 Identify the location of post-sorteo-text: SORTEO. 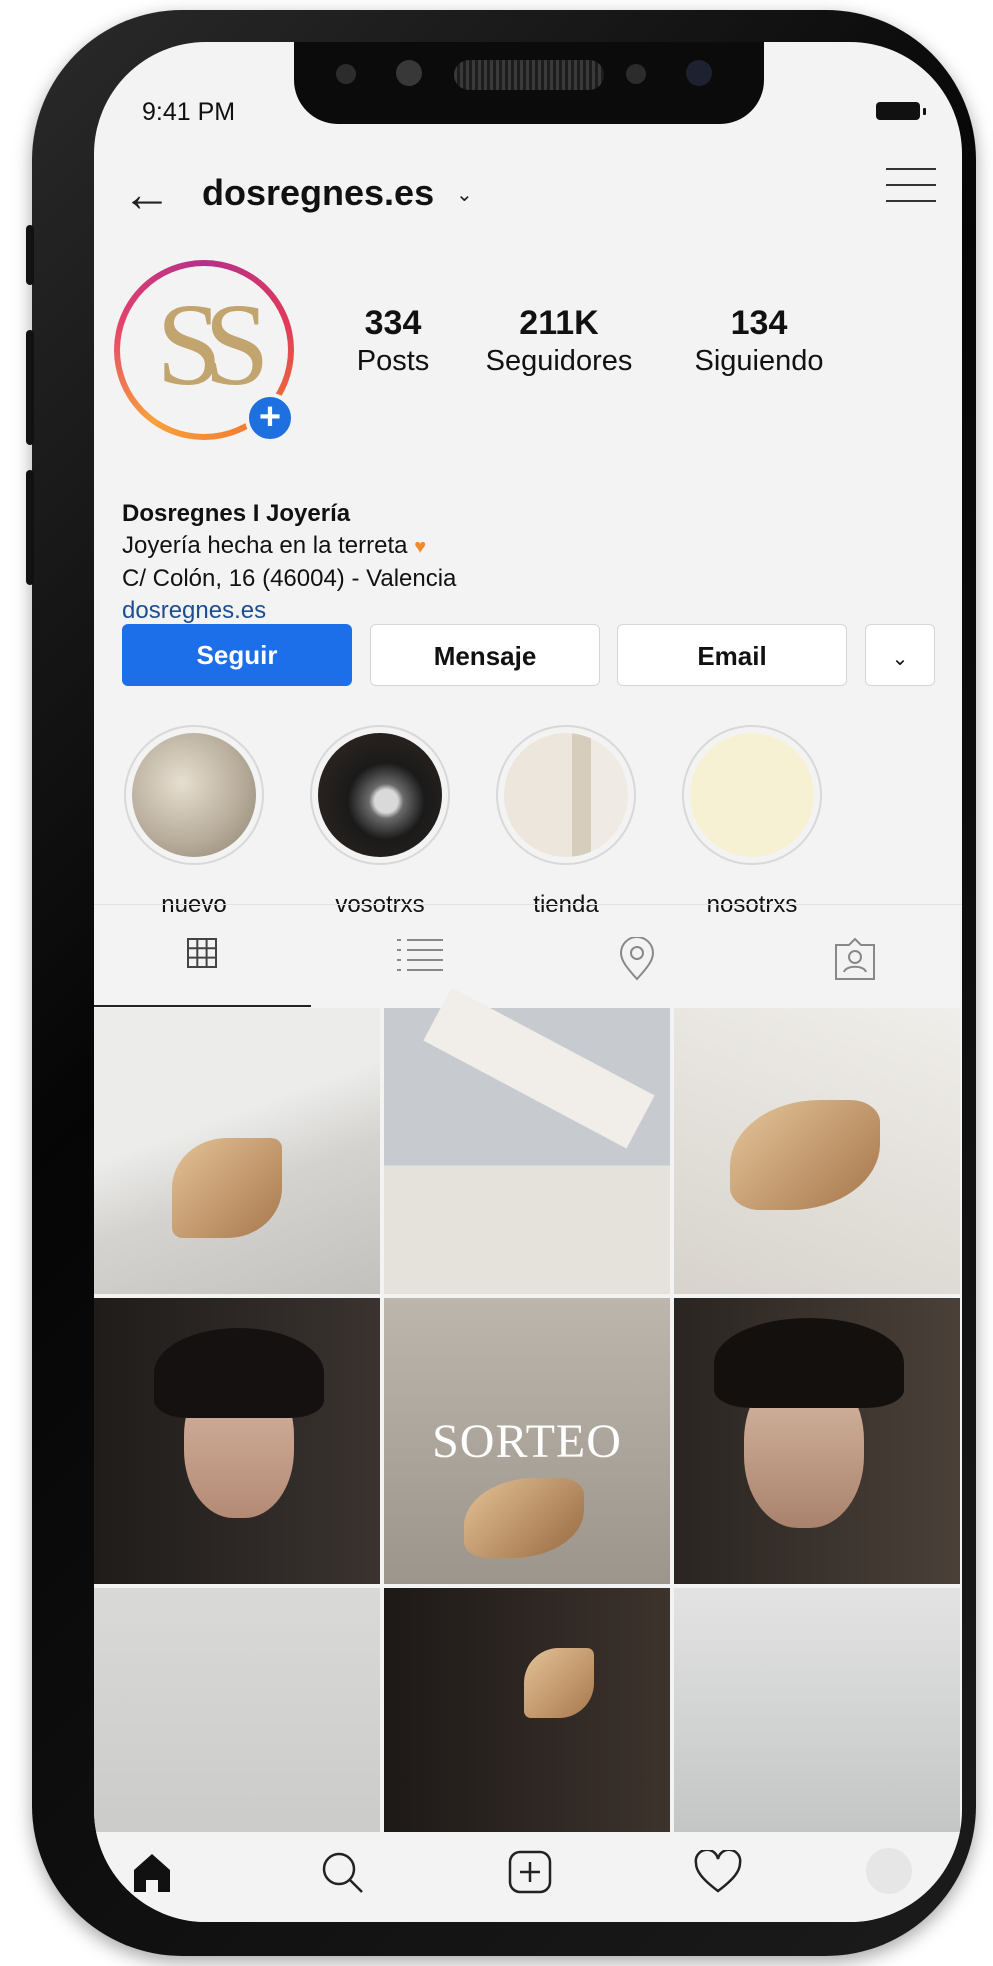
(527, 1441).